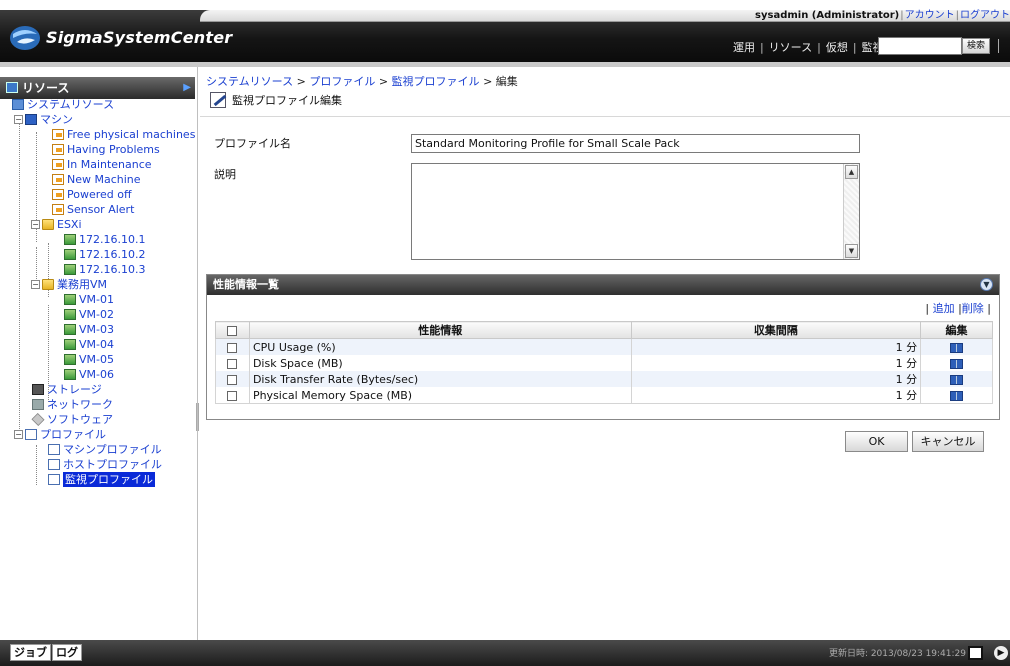 Image resolution: width=1010 pixels, height=666 pixels. I want to click on arrow-right-icon: ▶, so click(1001, 653).